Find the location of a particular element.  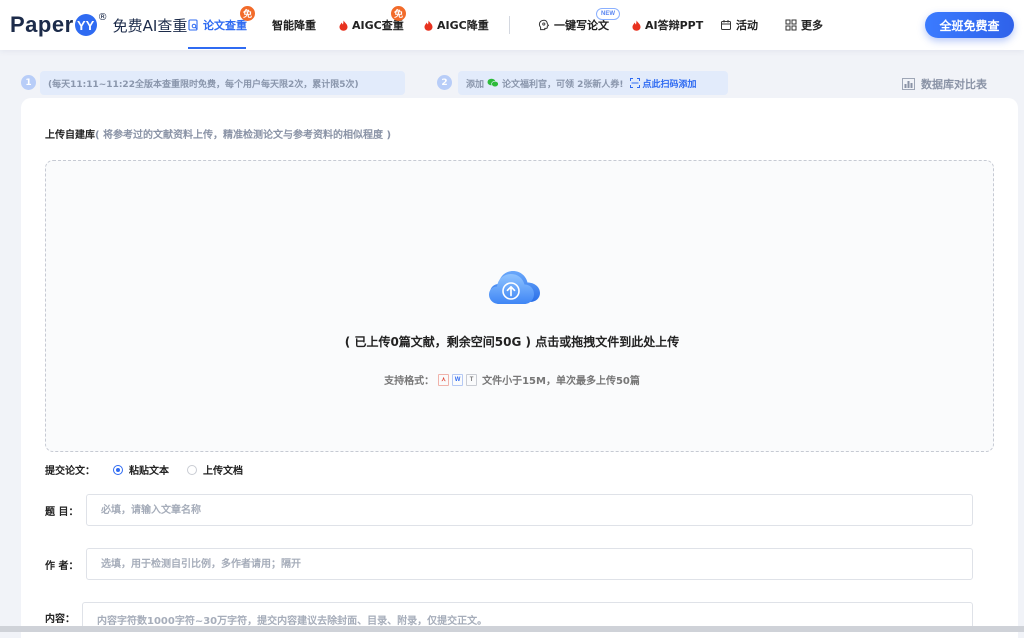

step-number: 2 is located at coordinates (444, 82).